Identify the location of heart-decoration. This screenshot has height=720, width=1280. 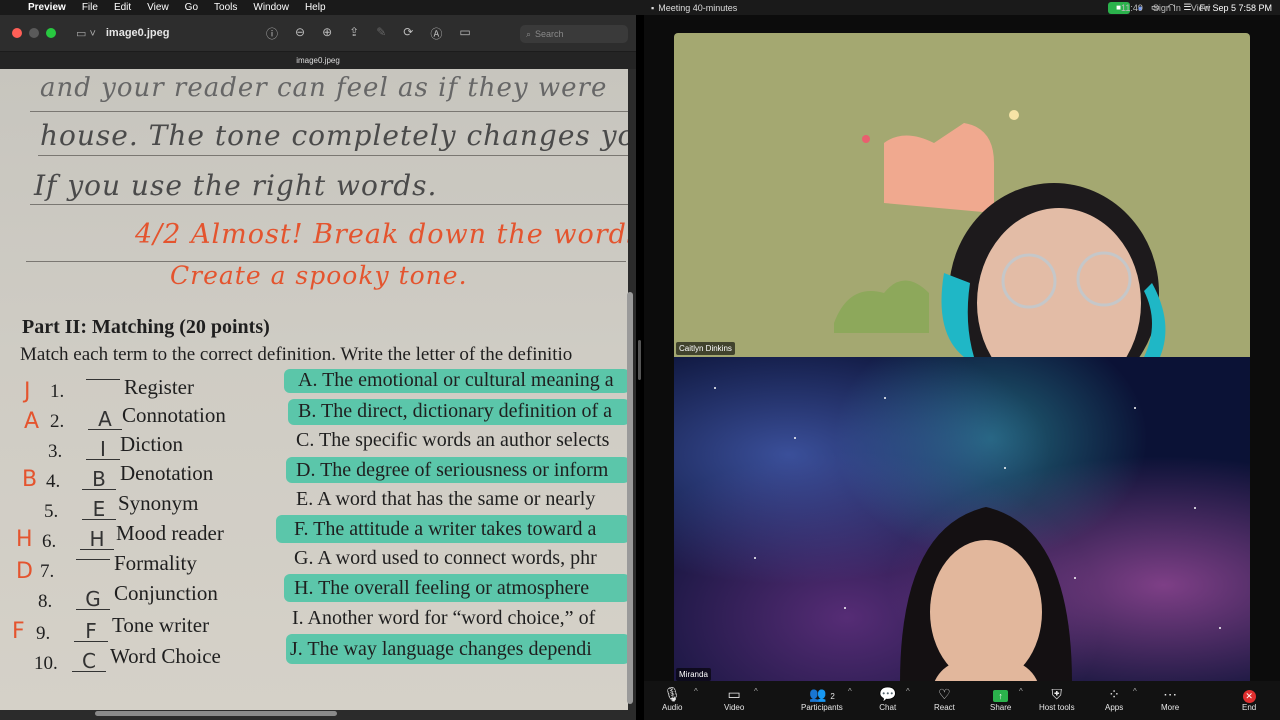
(866, 139).